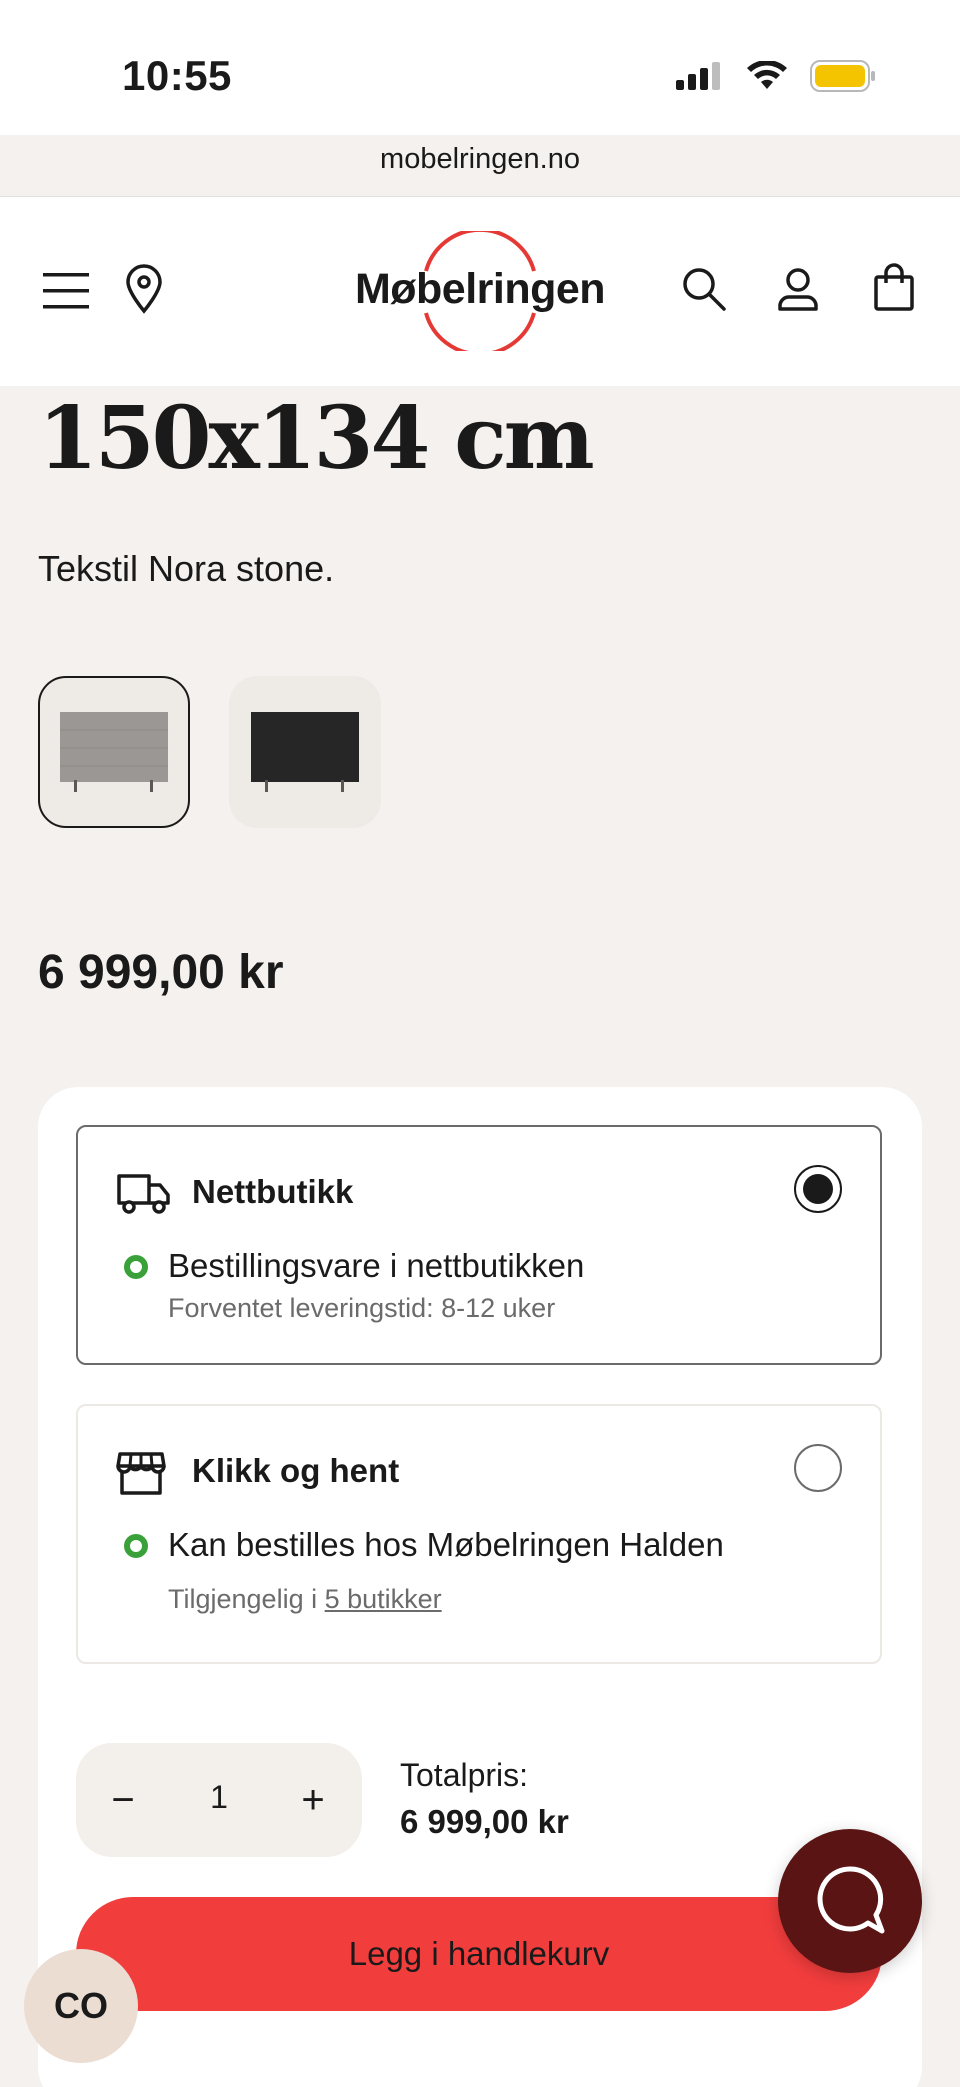 The width and height of the screenshot is (960, 2087). What do you see at coordinates (842, 76) in the screenshot?
I see `battery-icon` at bounding box center [842, 76].